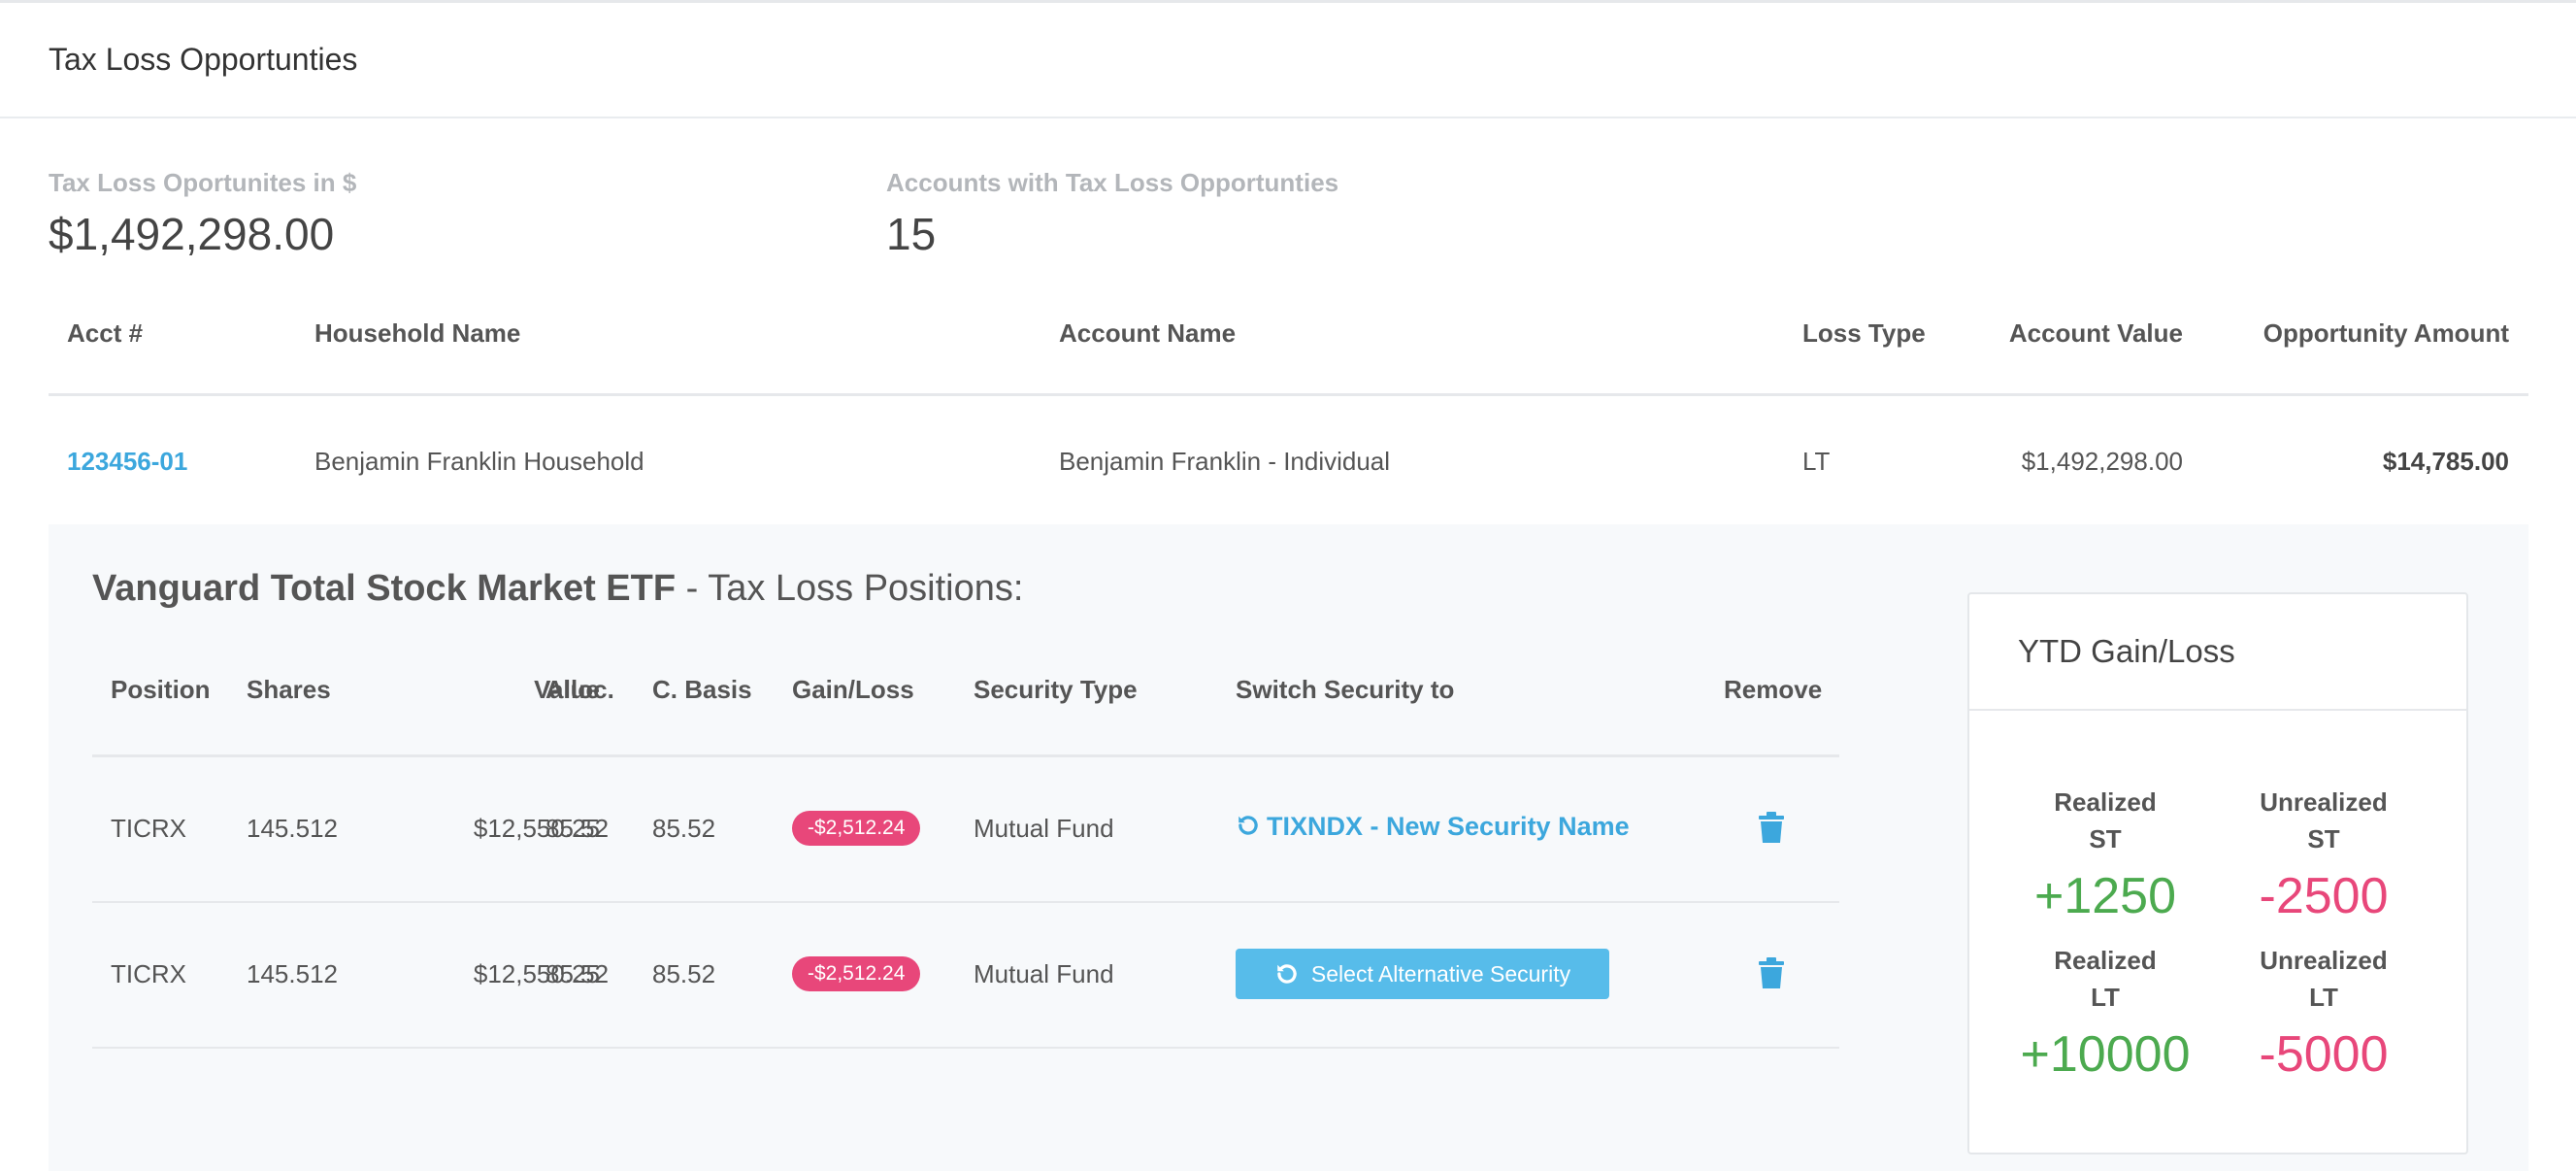 Image resolution: width=2576 pixels, height=1171 pixels. I want to click on realized-st: Realized ST +1250, so click(2105, 854).